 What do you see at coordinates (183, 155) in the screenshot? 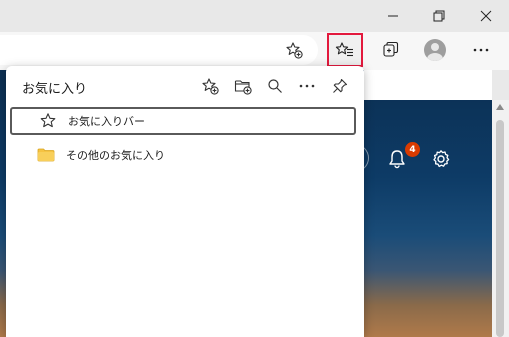
I see `other-favorites-item: その他のお気に入り` at bounding box center [183, 155].